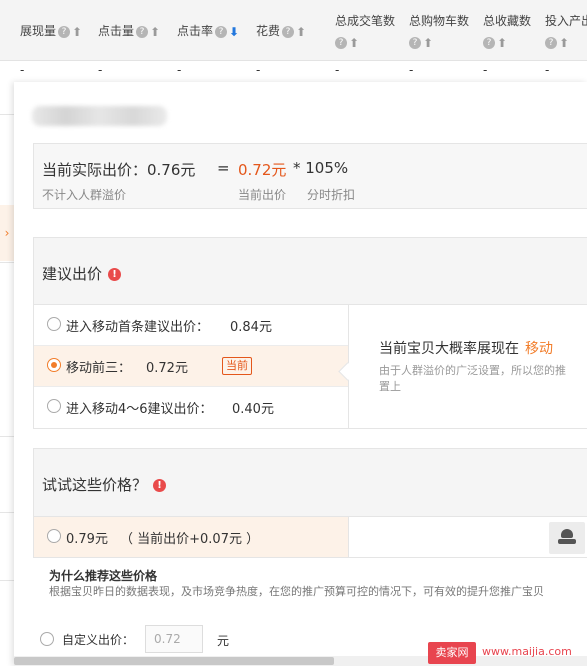 Image resolution: width=587 pixels, height=666 pixels. Describe the element at coordinates (472, 370) in the screenshot. I see `hint-desc-line: 由于人群溢价的广泛设置，所以您的推` at that location.